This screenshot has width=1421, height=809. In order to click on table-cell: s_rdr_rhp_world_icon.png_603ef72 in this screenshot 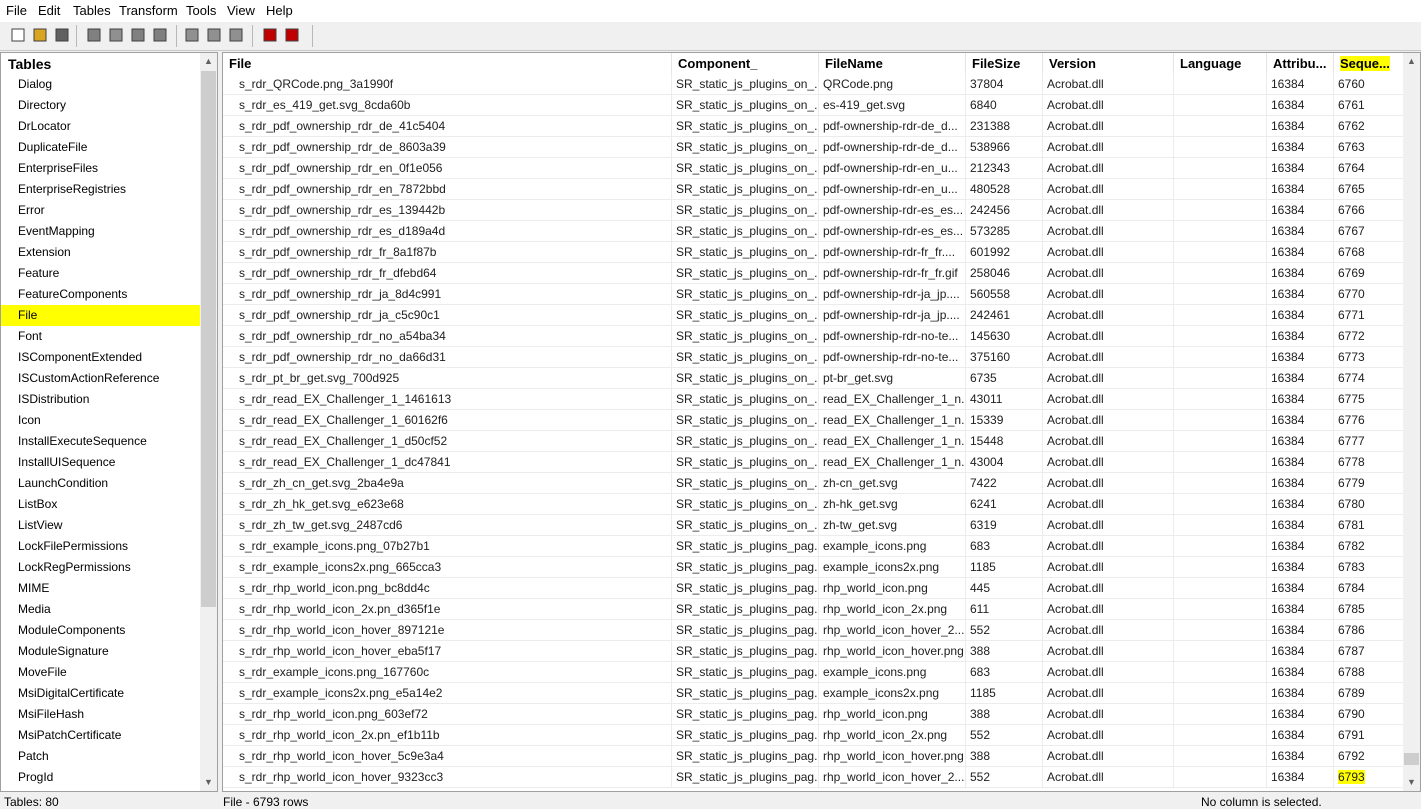, I will do `click(447, 714)`.